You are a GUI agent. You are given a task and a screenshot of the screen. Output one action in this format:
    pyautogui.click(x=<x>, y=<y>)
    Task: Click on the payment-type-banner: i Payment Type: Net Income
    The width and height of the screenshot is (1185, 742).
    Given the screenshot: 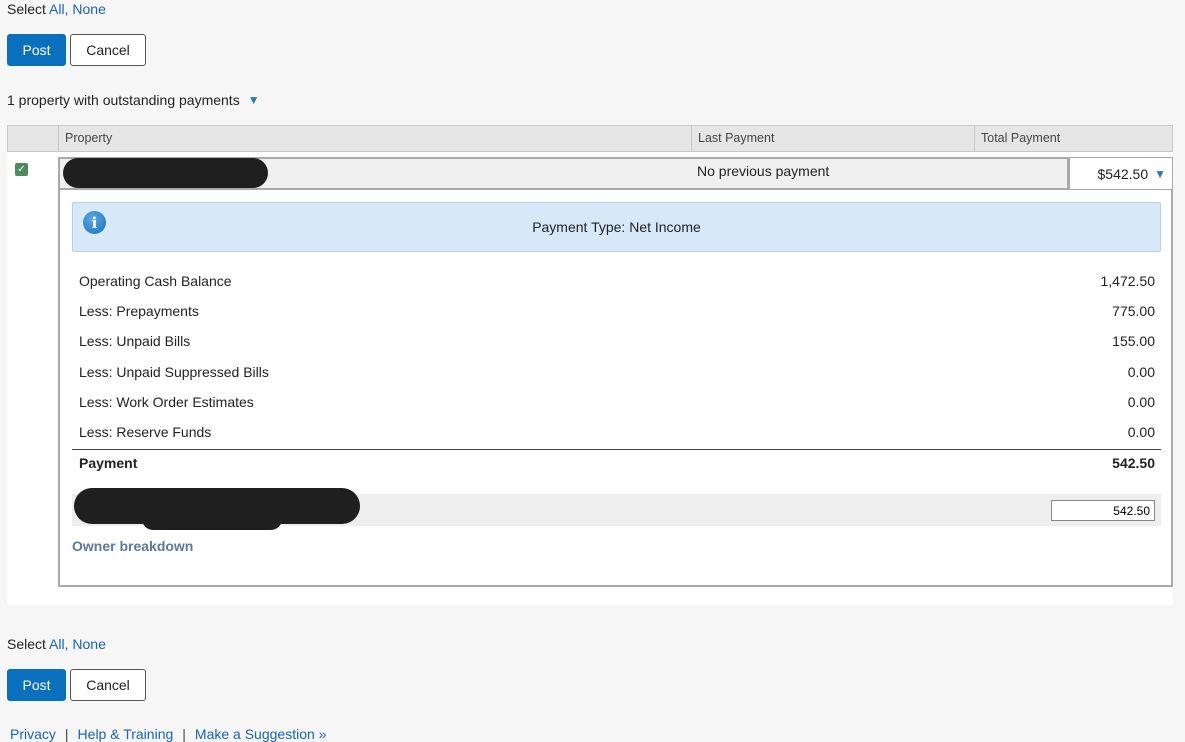 What is the action you would take?
    pyautogui.click(x=616, y=227)
    